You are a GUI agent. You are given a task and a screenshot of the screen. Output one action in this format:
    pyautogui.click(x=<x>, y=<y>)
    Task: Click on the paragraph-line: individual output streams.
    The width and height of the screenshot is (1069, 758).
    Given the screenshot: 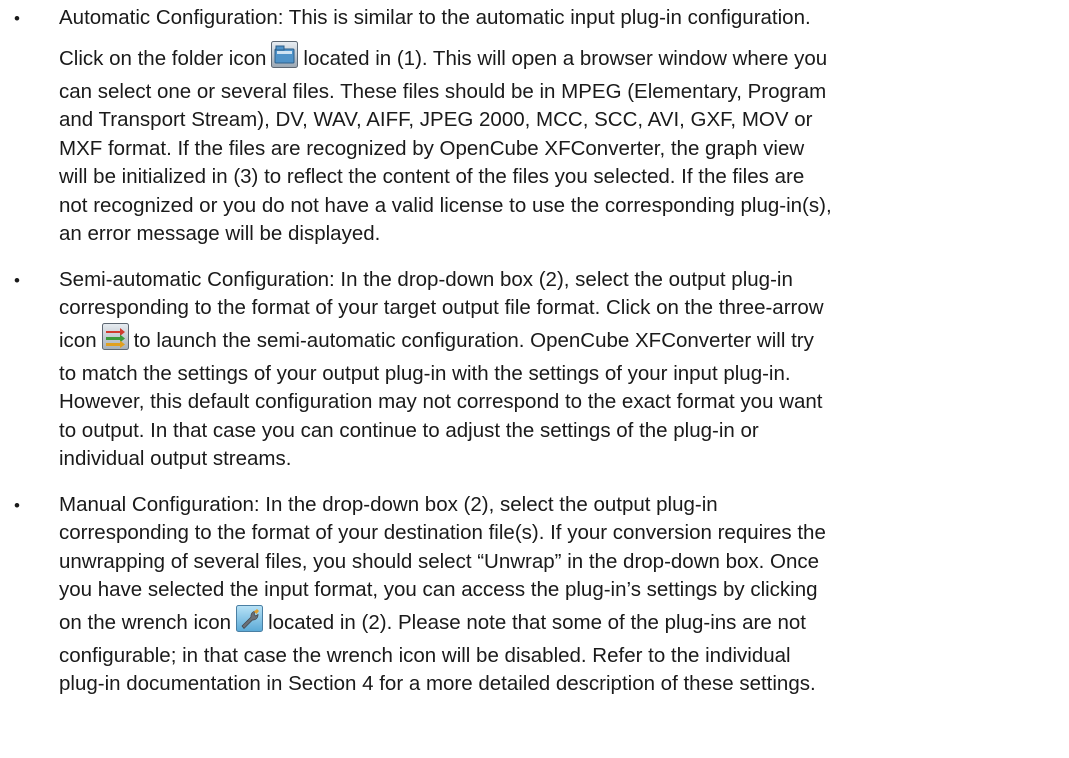 What is the action you would take?
    pyautogui.click(x=175, y=458)
    